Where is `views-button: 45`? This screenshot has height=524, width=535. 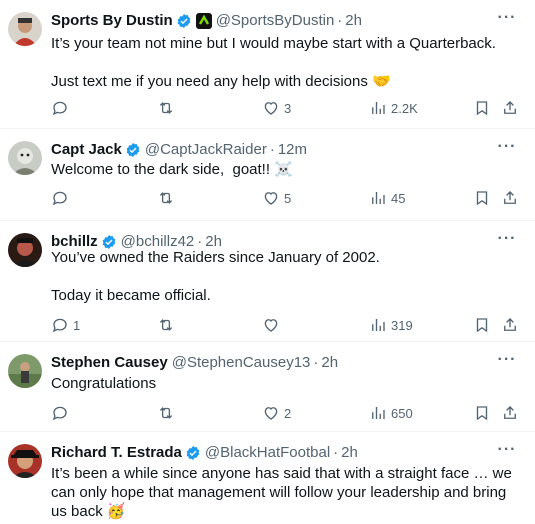 views-button: 45 is located at coordinates (387, 198).